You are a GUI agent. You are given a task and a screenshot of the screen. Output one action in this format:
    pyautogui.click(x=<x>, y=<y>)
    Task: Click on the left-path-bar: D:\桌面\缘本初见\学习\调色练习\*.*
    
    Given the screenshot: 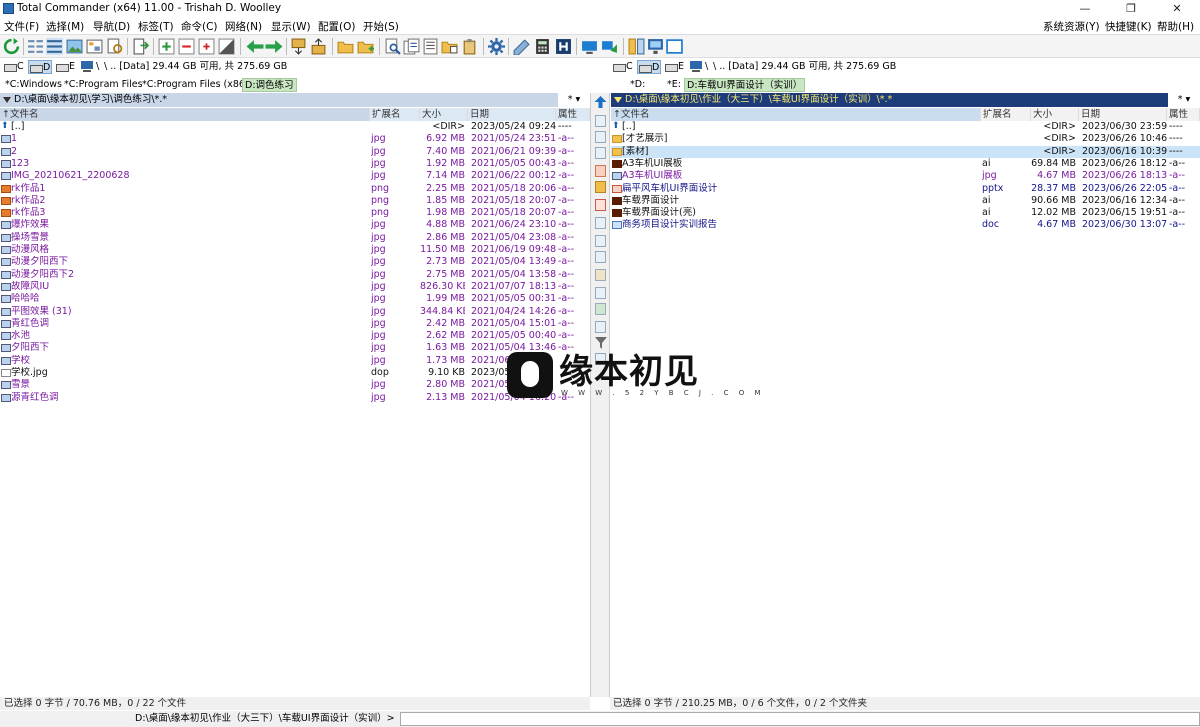 What is the action you would take?
    pyautogui.click(x=279, y=100)
    